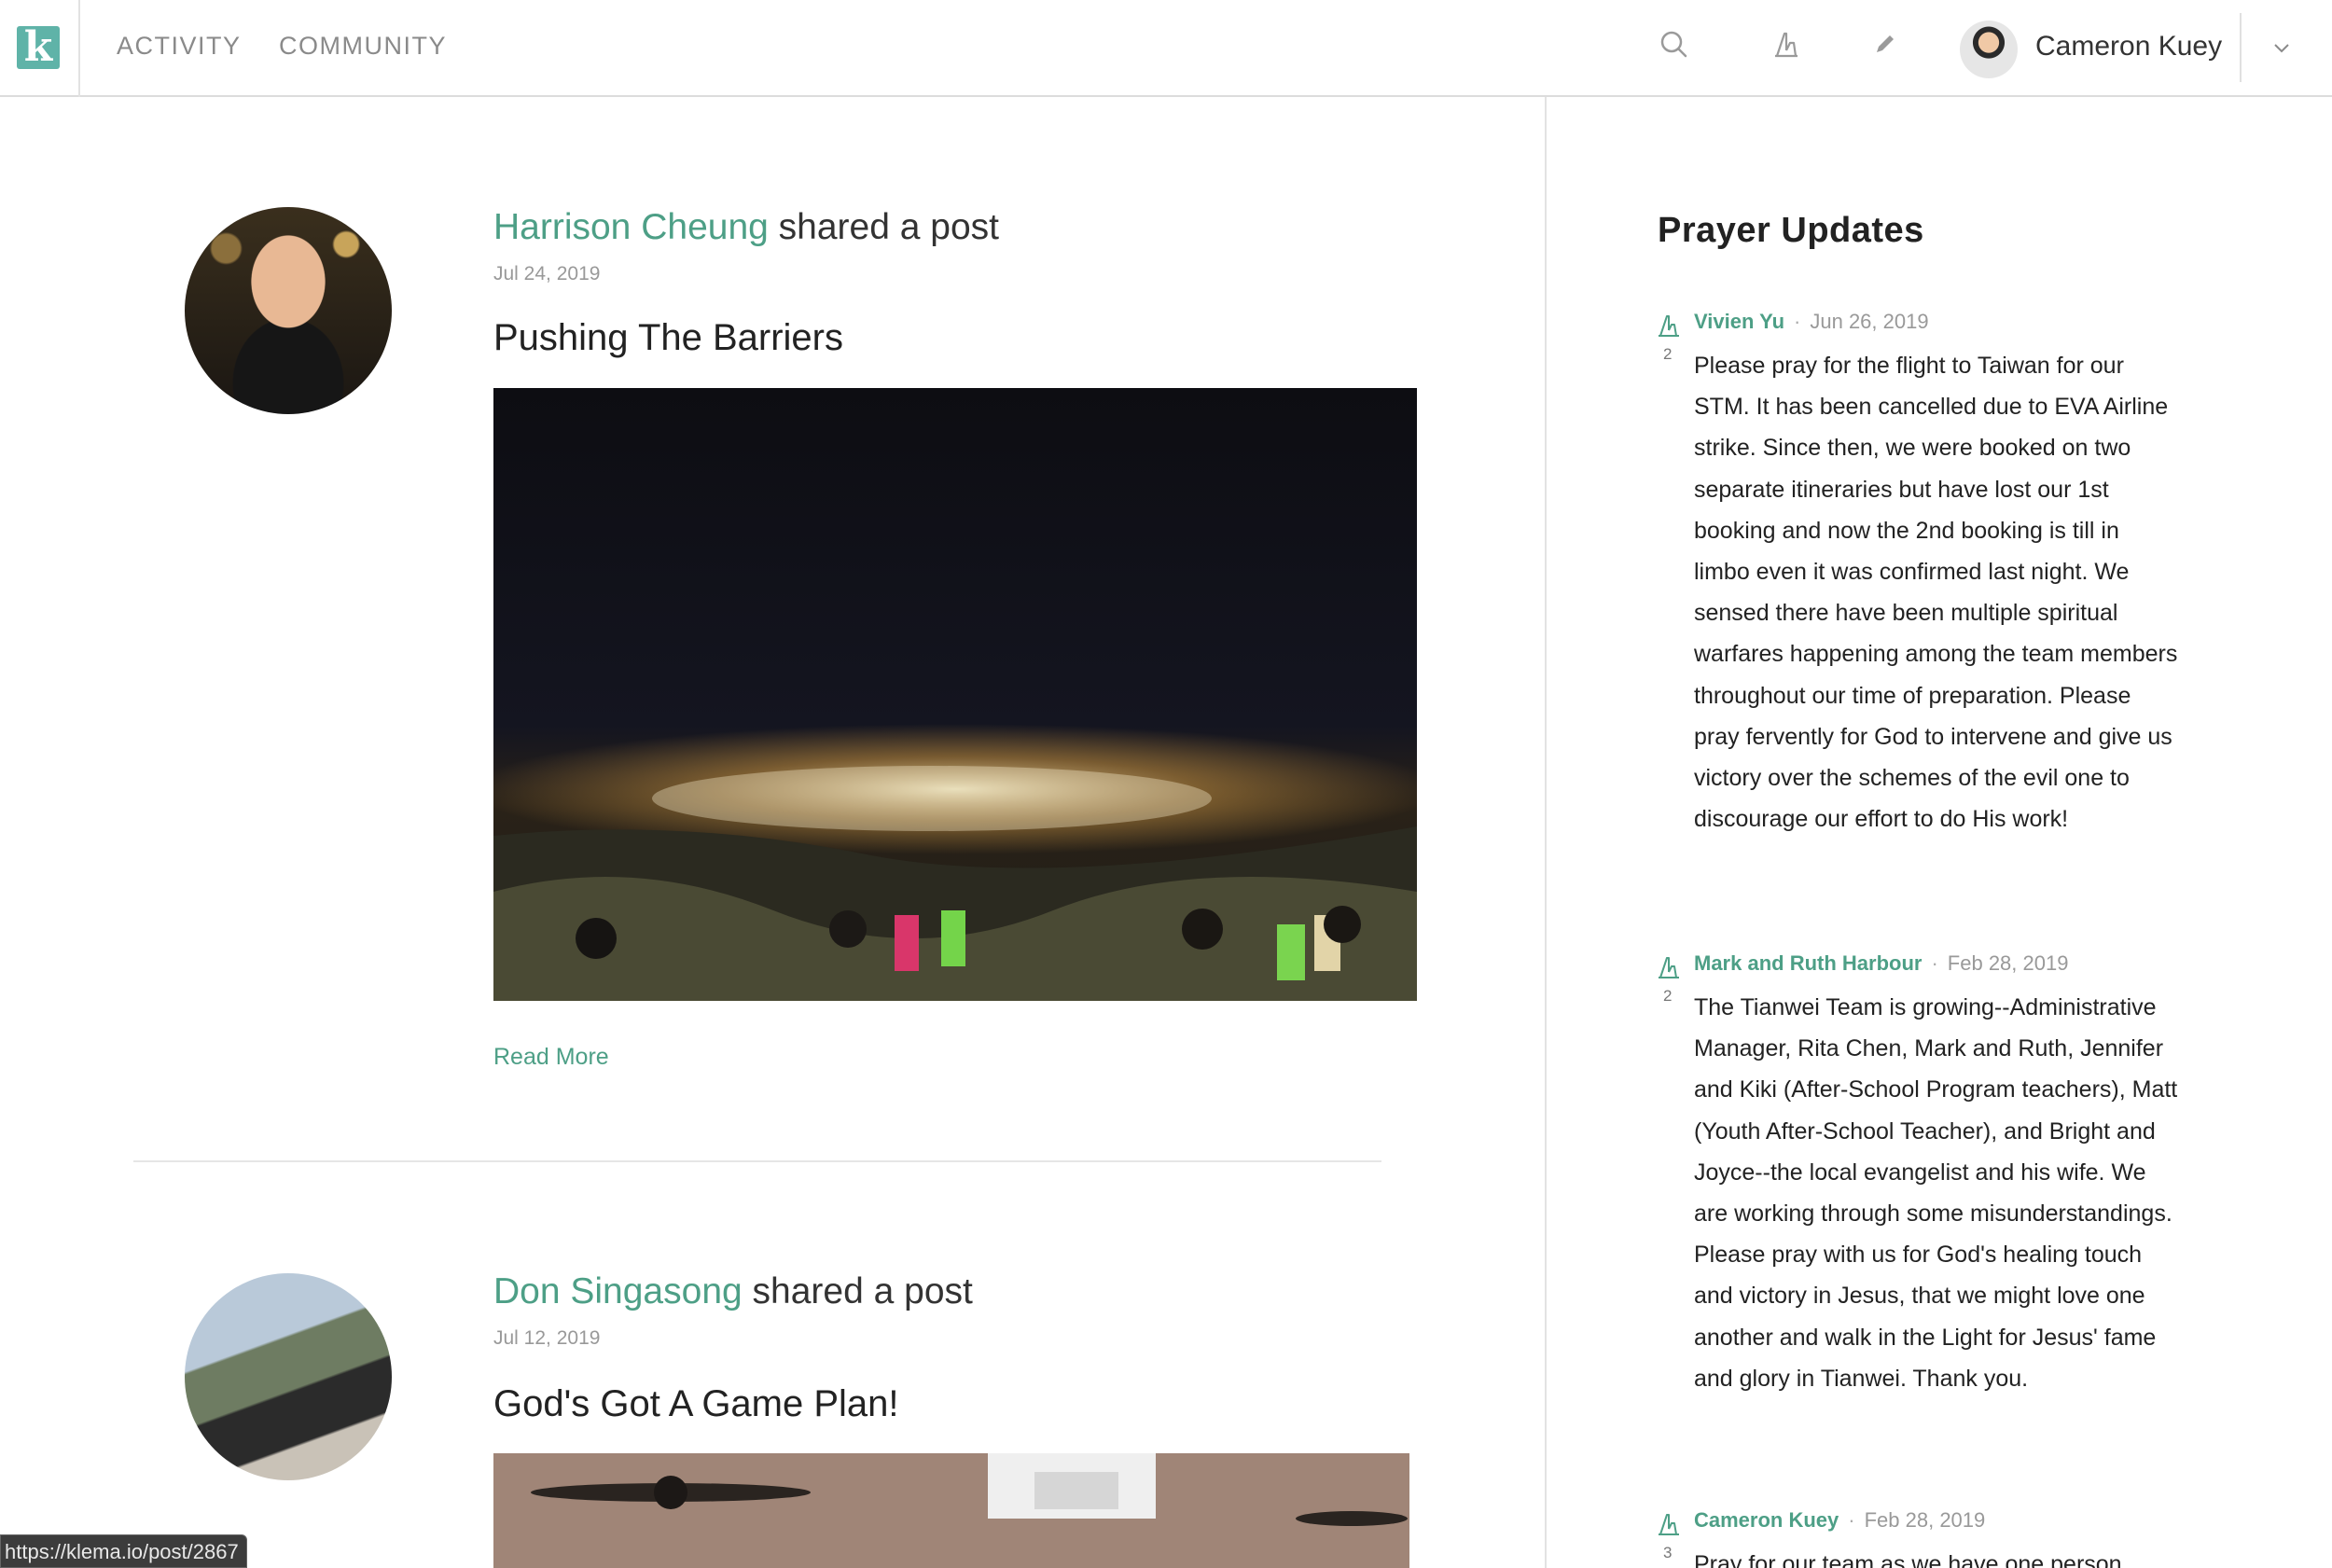 The width and height of the screenshot is (2332, 1568). I want to click on post-author-line: Don Singasong shared a post, so click(733, 1291).